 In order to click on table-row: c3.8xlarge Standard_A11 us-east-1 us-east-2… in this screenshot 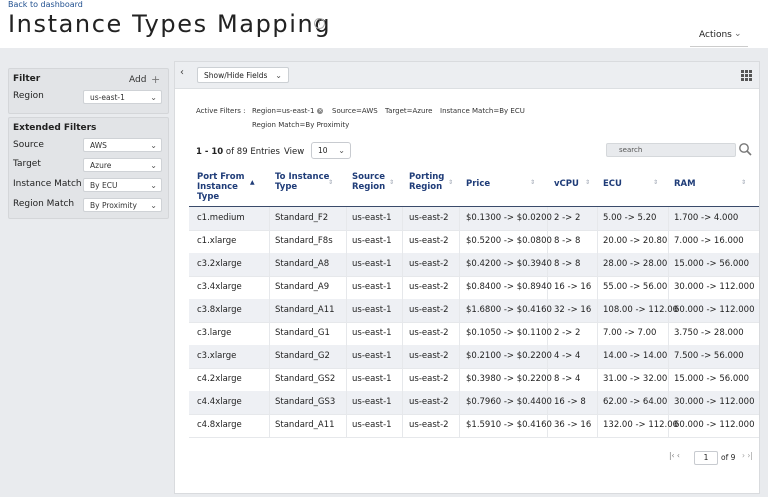, I will do `click(474, 311)`.